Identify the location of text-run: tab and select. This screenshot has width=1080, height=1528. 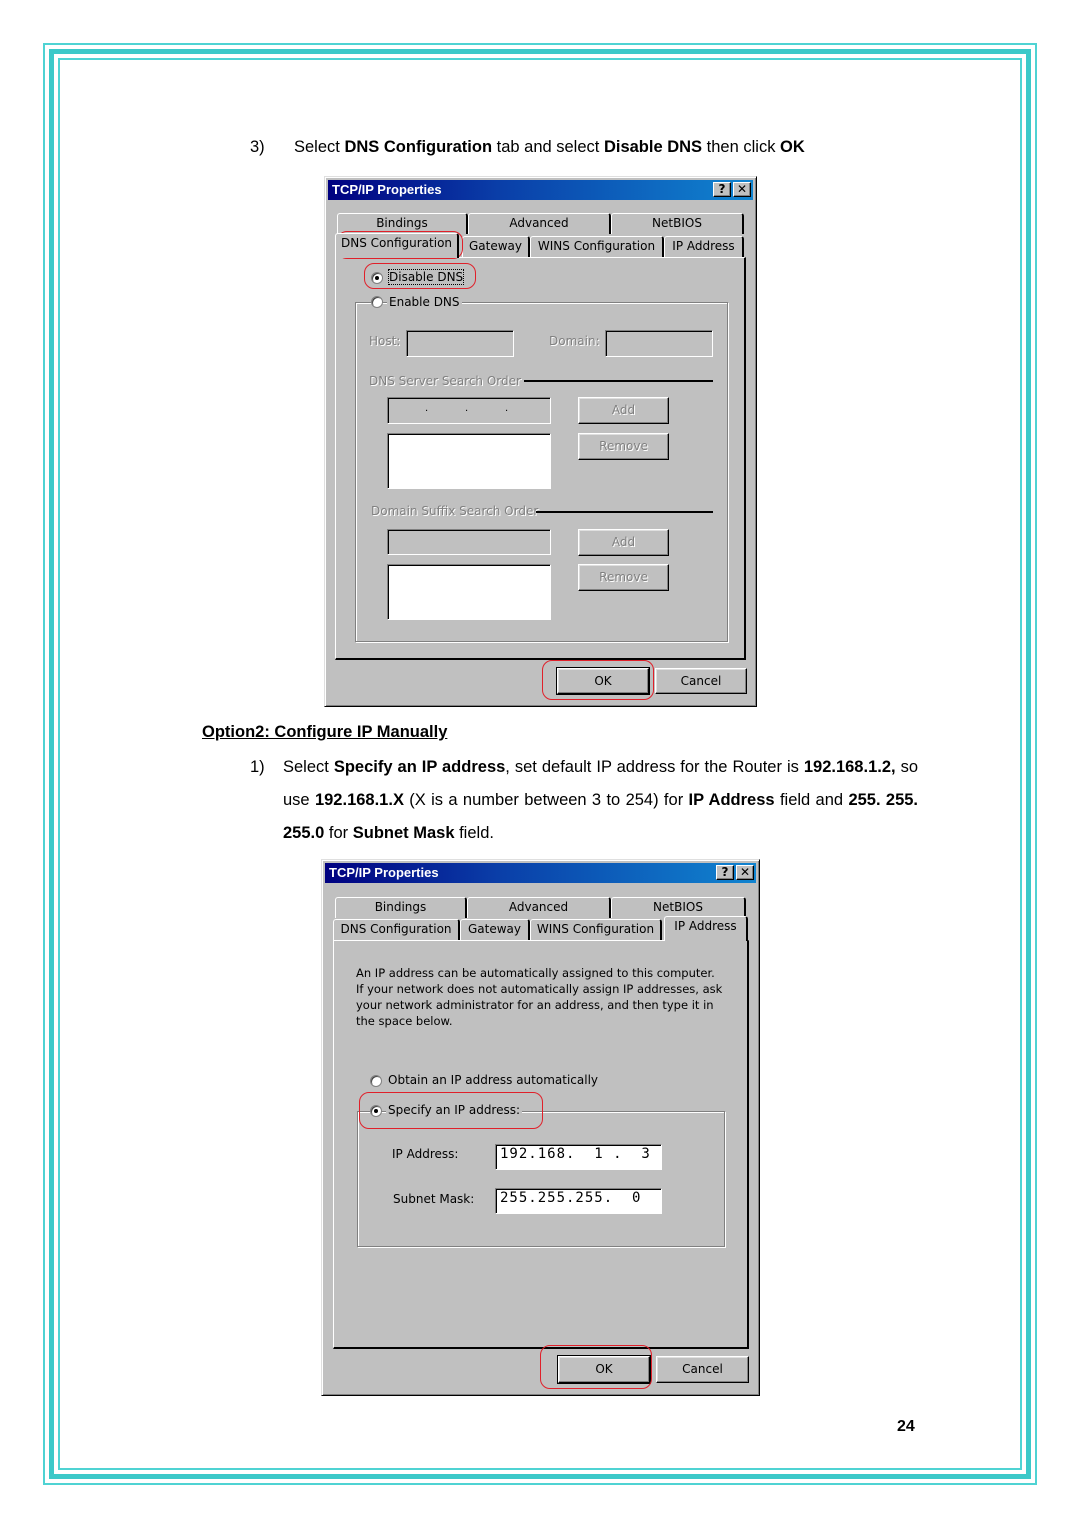
(548, 147).